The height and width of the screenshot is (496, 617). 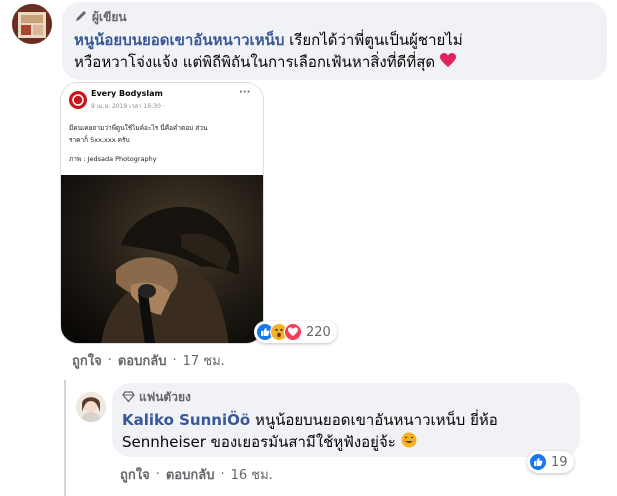 I want to click on photo-credit: ภาพ : Jedsada Photography, so click(x=113, y=159).